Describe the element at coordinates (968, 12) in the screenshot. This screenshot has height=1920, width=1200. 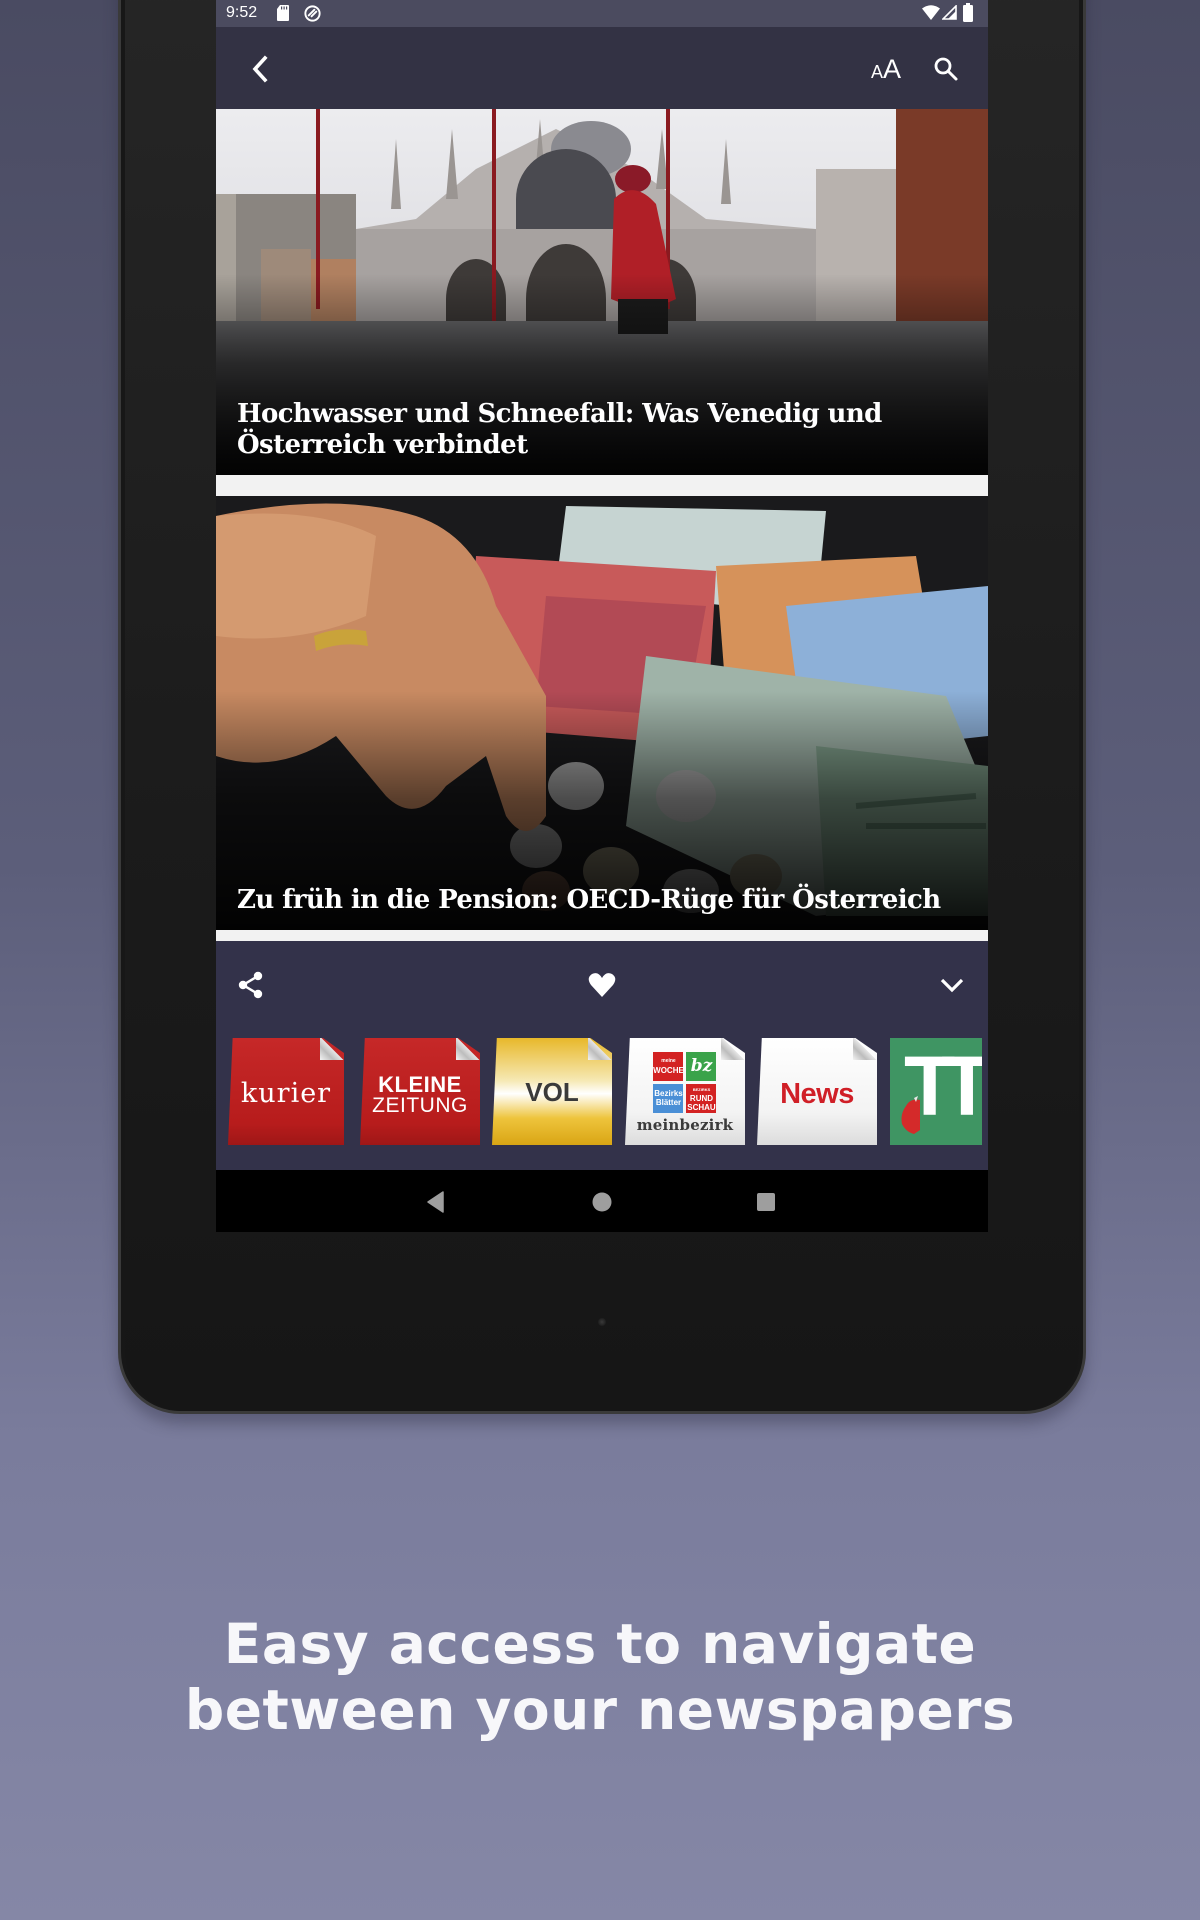
I see `battery-icon` at that location.